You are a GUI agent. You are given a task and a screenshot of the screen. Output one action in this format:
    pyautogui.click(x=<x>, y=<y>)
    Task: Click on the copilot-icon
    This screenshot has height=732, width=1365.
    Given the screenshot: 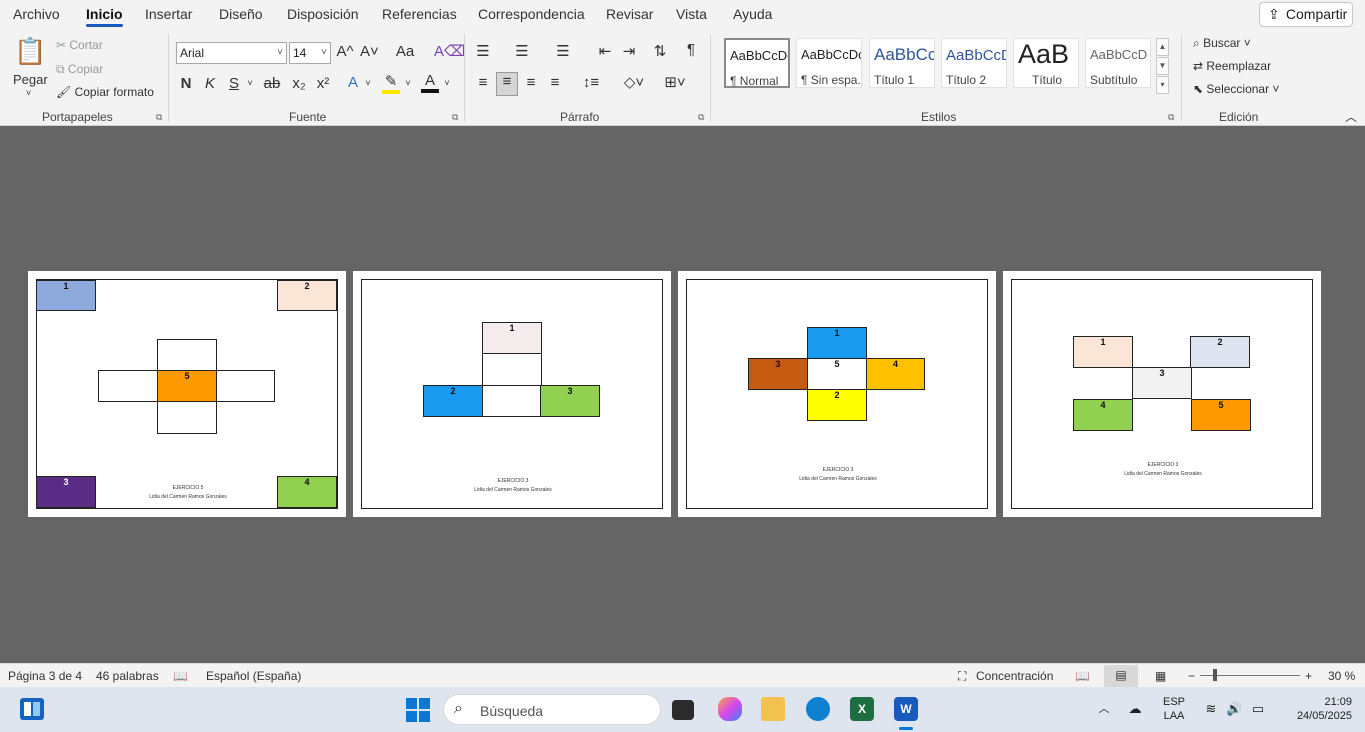 What is the action you would take?
    pyautogui.click(x=730, y=709)
    